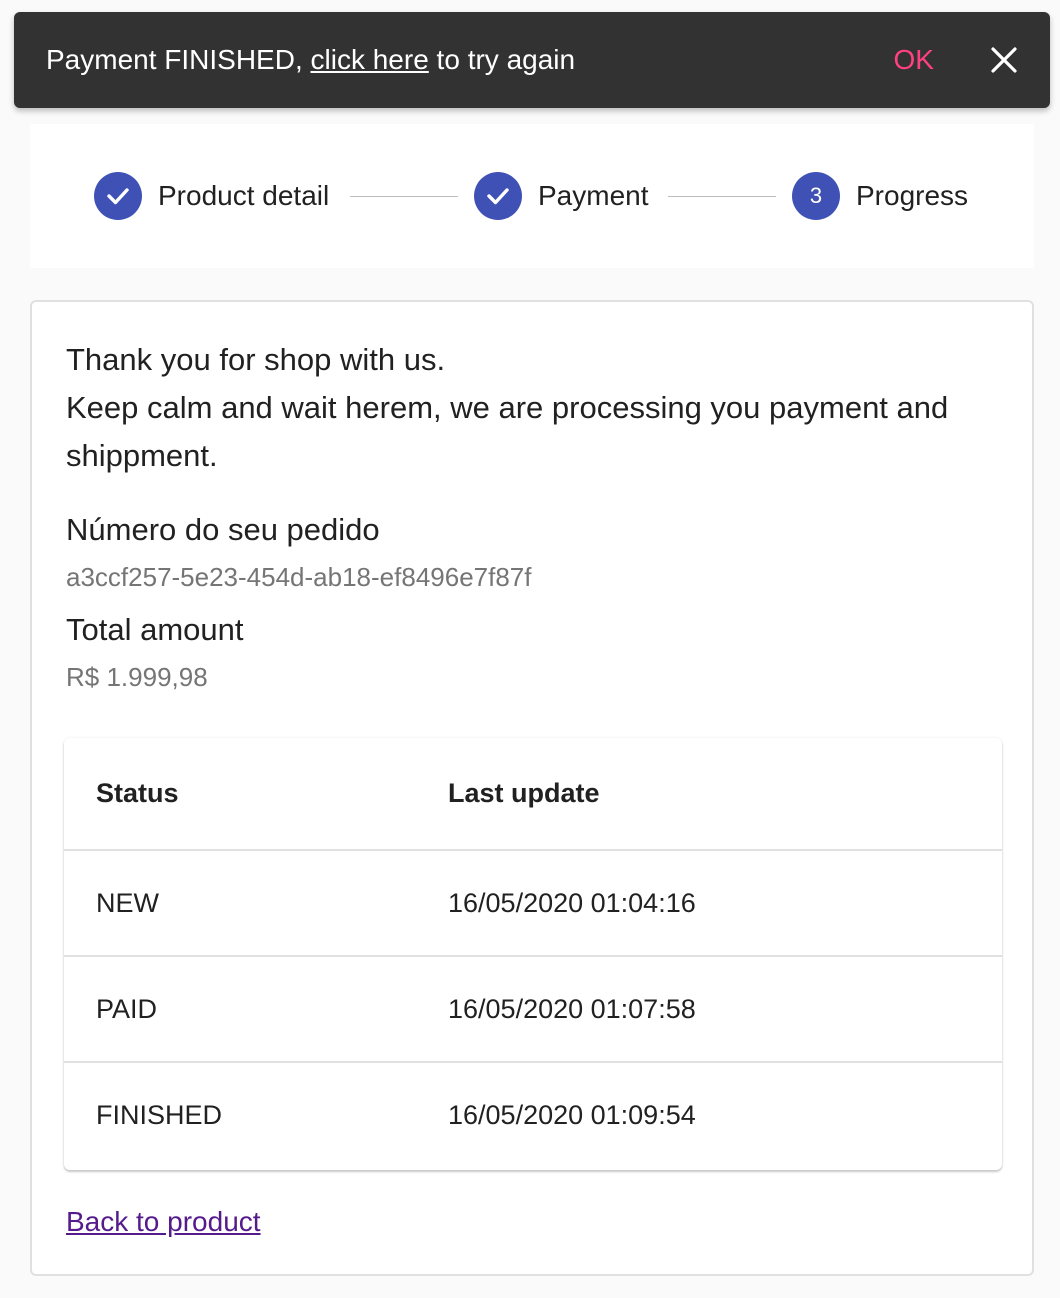  Describe the element at coordinates (816, 196) in the screenshot. I see `step-number: 3` at that location.